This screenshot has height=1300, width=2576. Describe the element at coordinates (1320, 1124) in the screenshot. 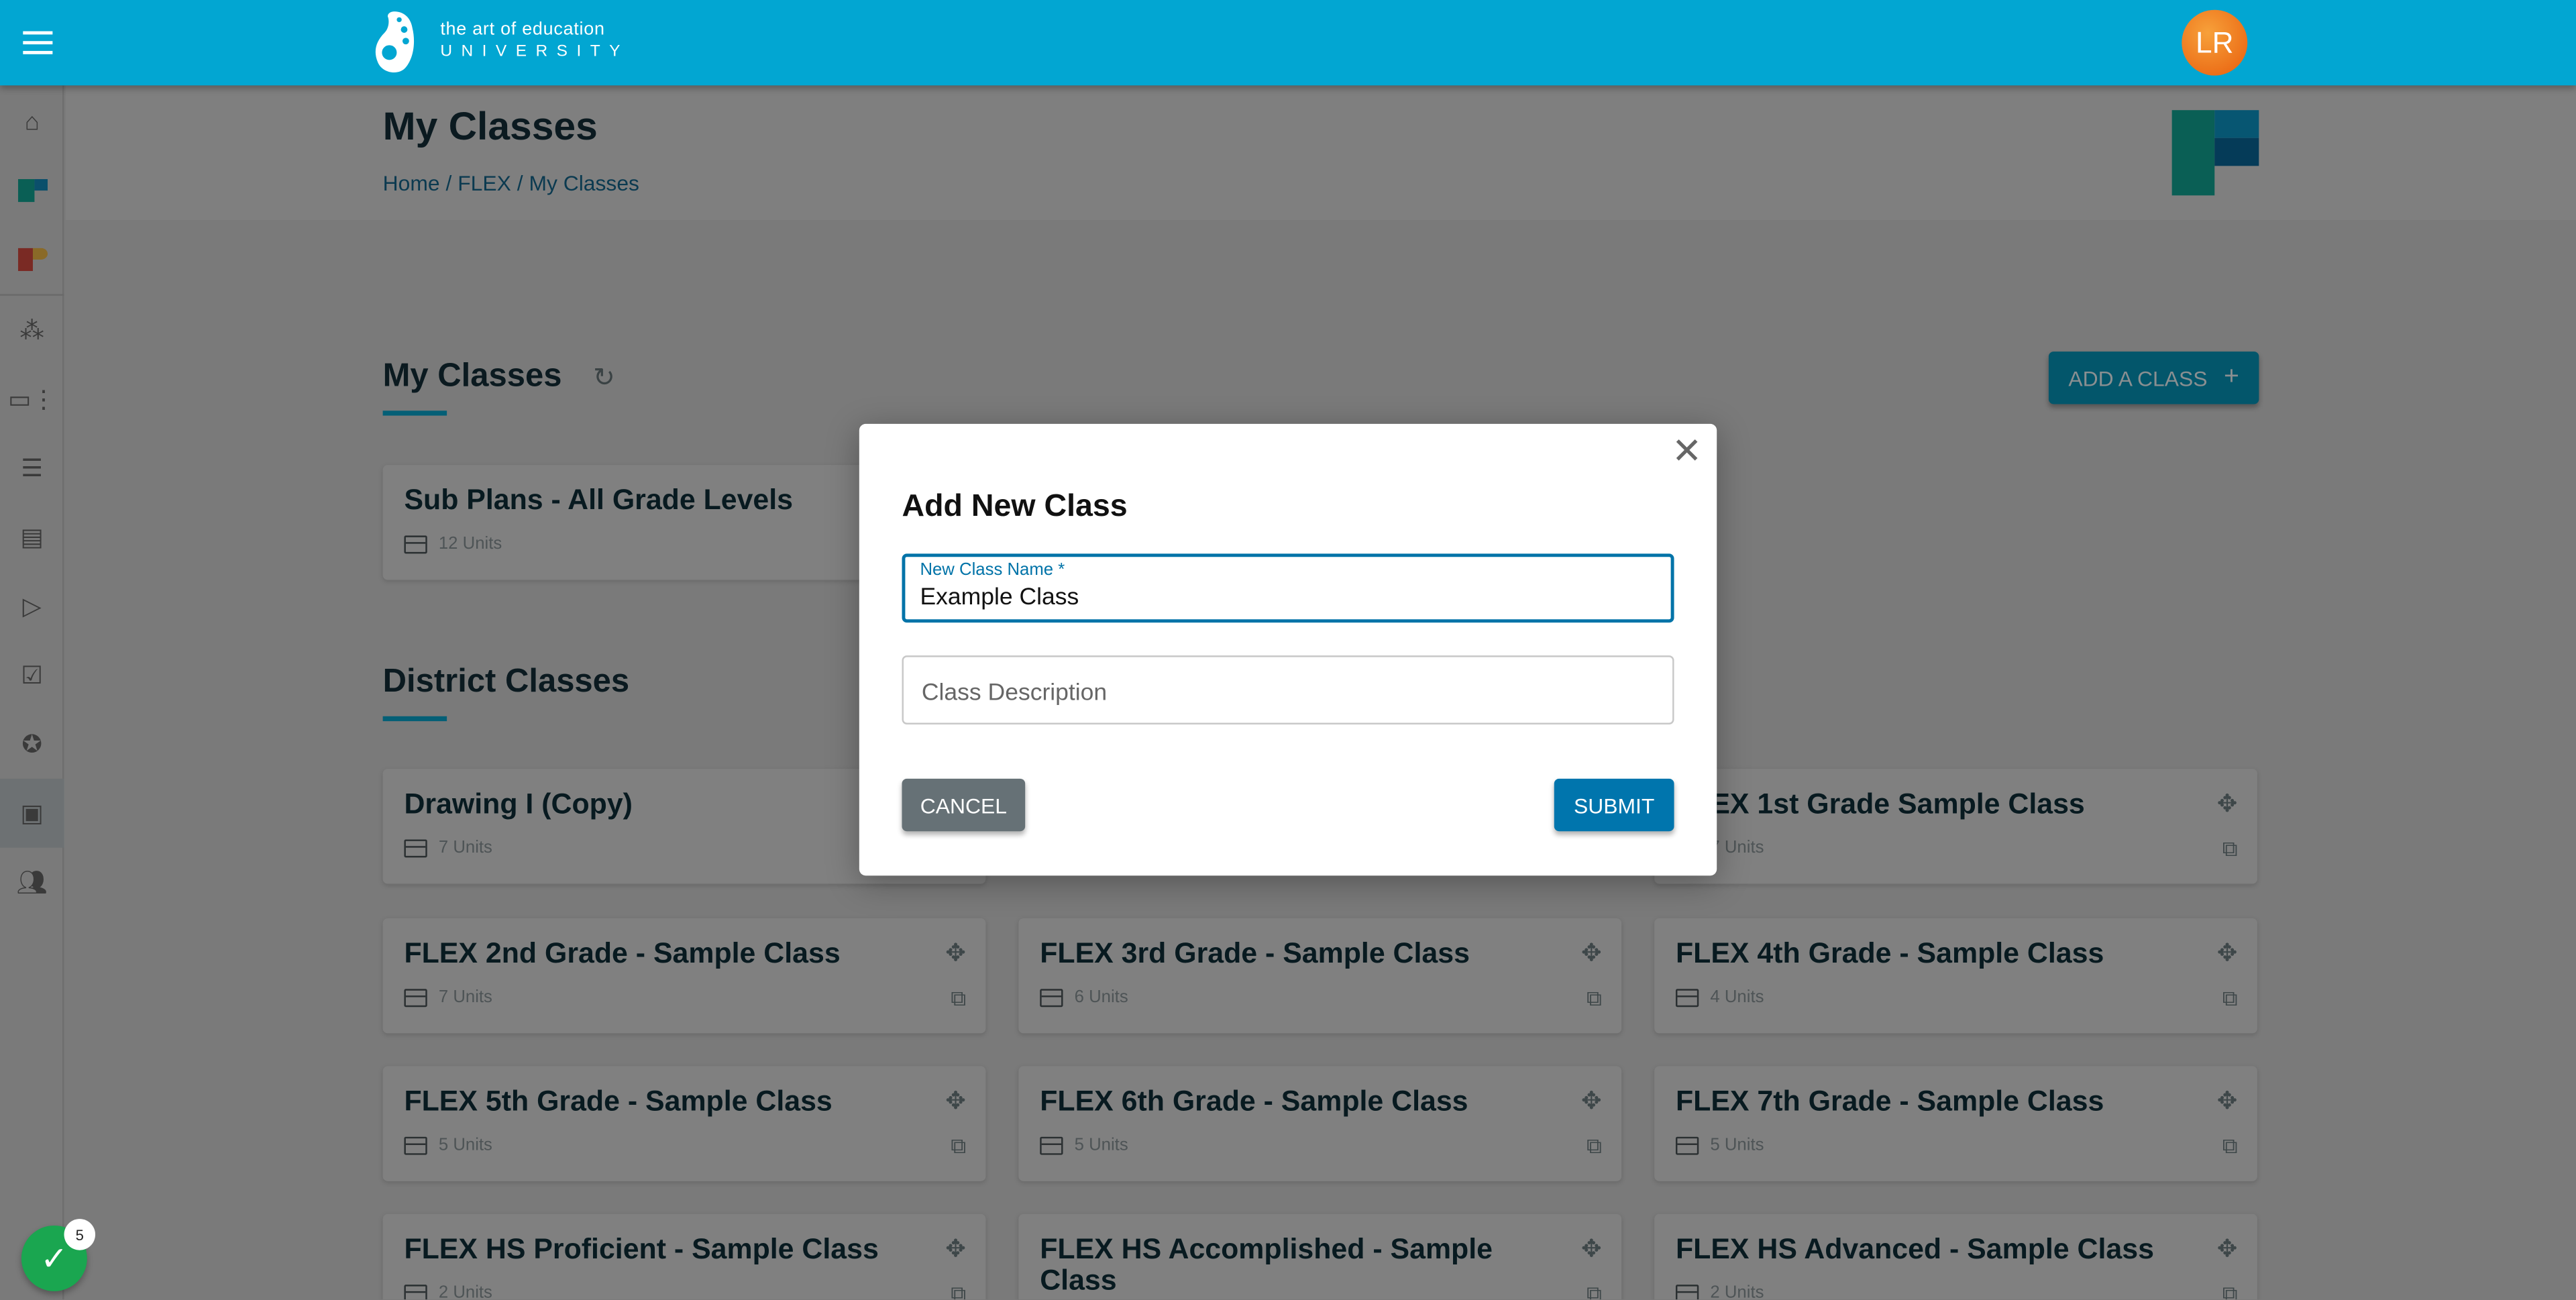

I see `class-card: FLEX 6th Grade - Sample Class 5 Units ✥ ⧉` at that location.